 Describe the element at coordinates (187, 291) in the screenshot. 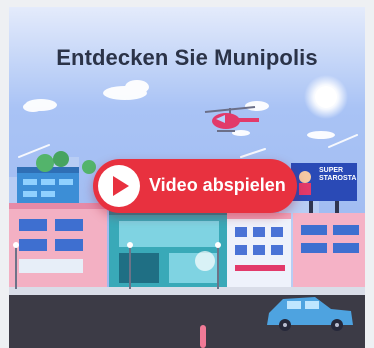

I see `sidewalk` at that location.